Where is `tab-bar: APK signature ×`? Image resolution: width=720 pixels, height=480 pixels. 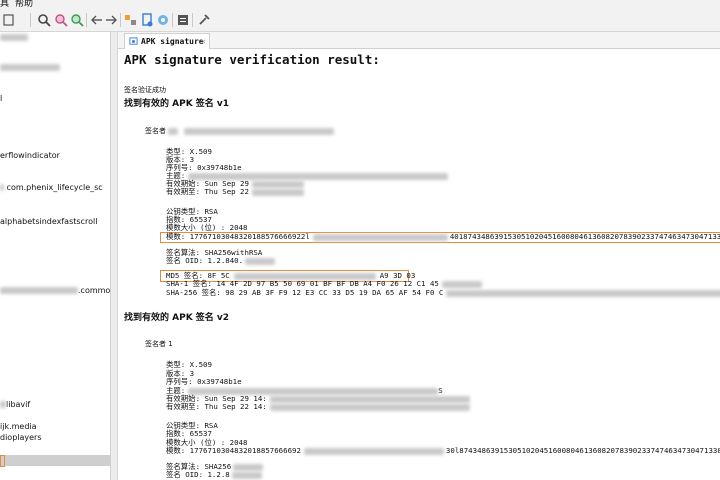 tab-bar: APK signature × is located at coordinates (419, 40).